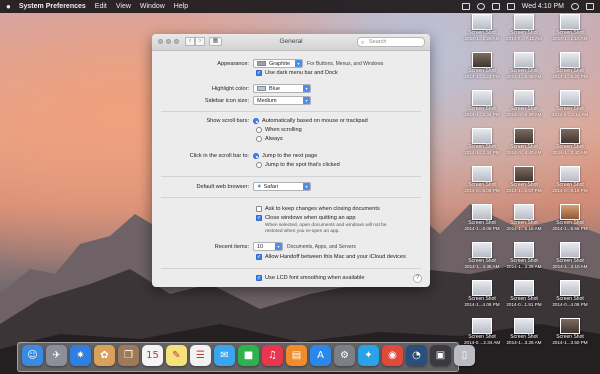 This screenshot has width=600, height=374. What do you see at coordinates (259, 130) in the screenshot?
I see `scroll-when-radio` at bounding box center [259, 130].